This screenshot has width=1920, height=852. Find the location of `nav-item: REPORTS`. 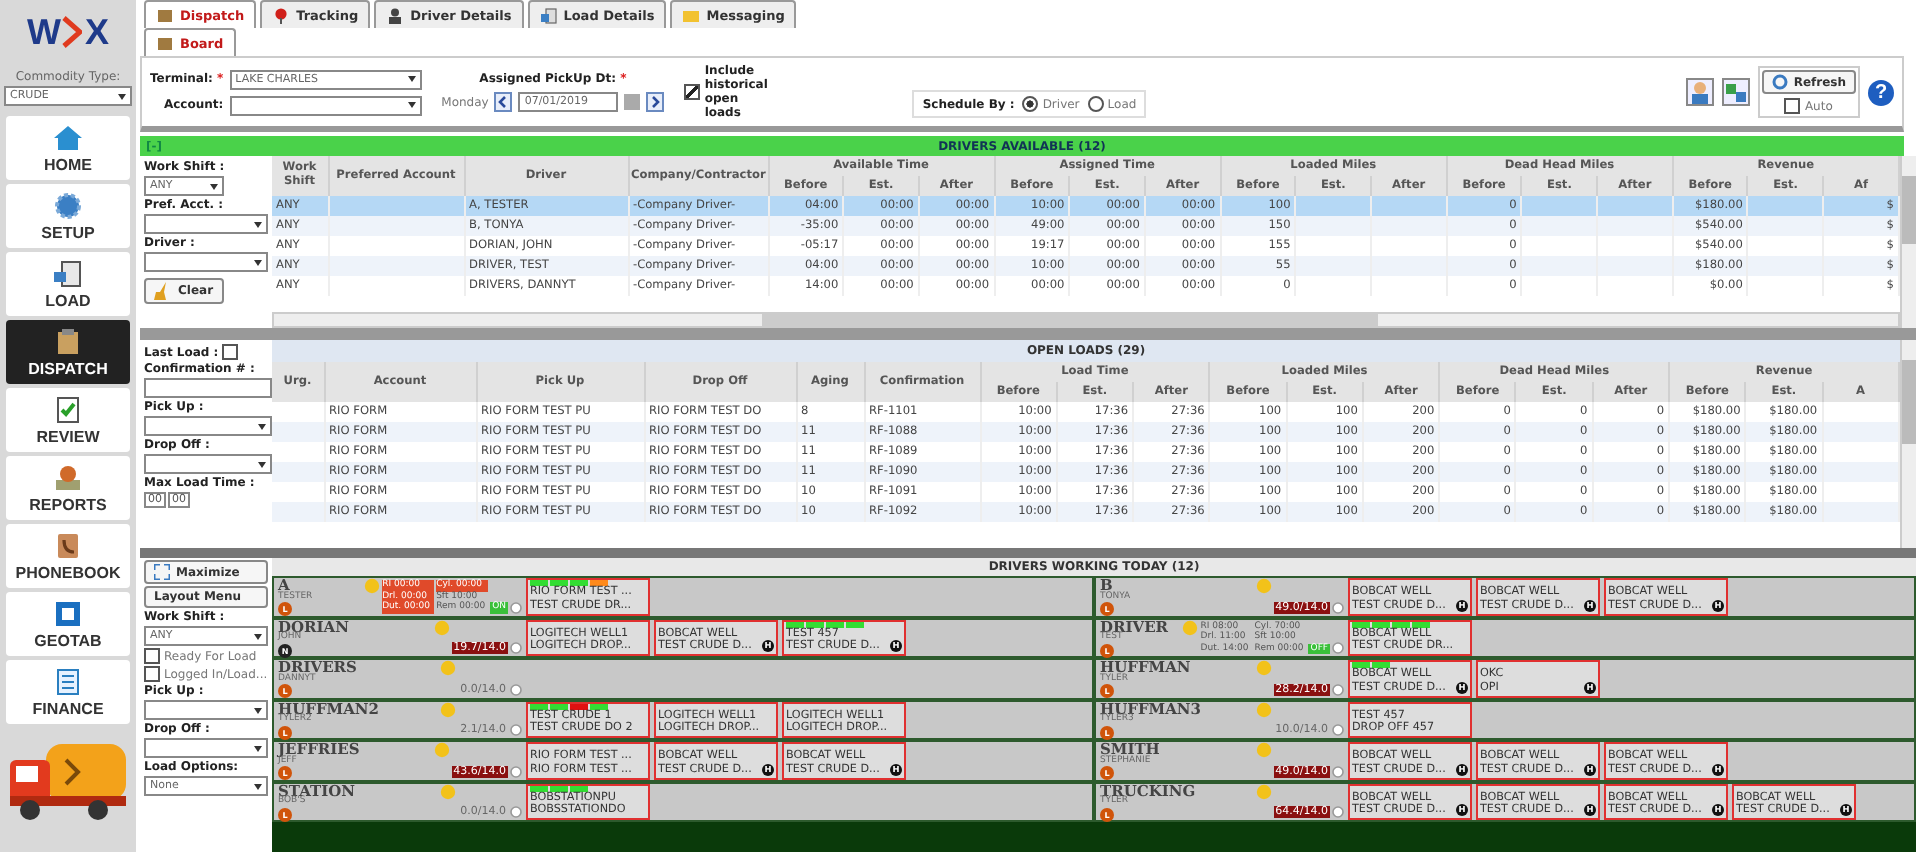

nav-item: REPORTS is located at coordinates (68, 488).